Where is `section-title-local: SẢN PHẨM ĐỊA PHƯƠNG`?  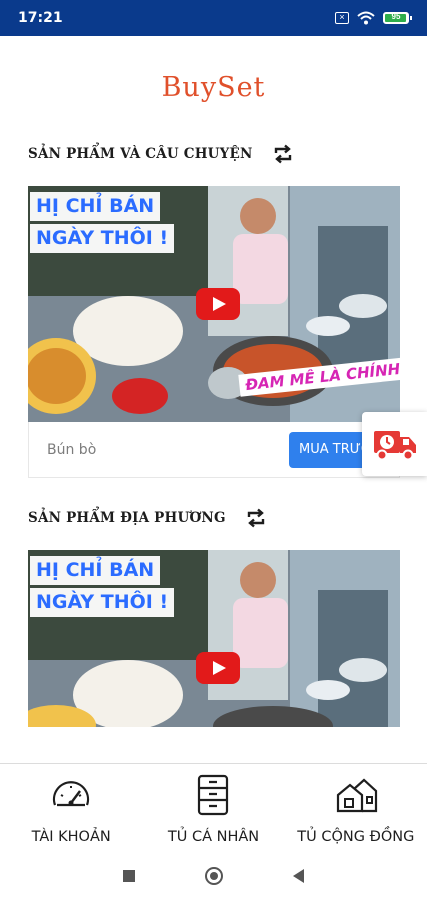 section-title-local: SẢN PHẨM ĐỊA PHƯƠNG is located at coordinates (148, 518).